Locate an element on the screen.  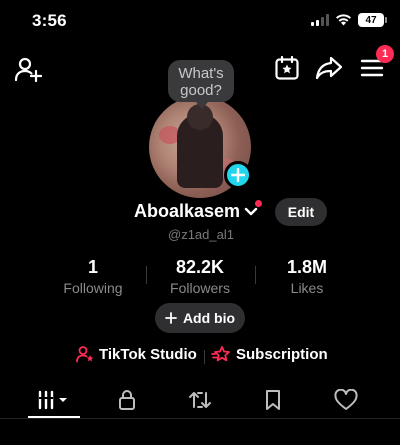
share-icon is located at coordinates (329, 68).